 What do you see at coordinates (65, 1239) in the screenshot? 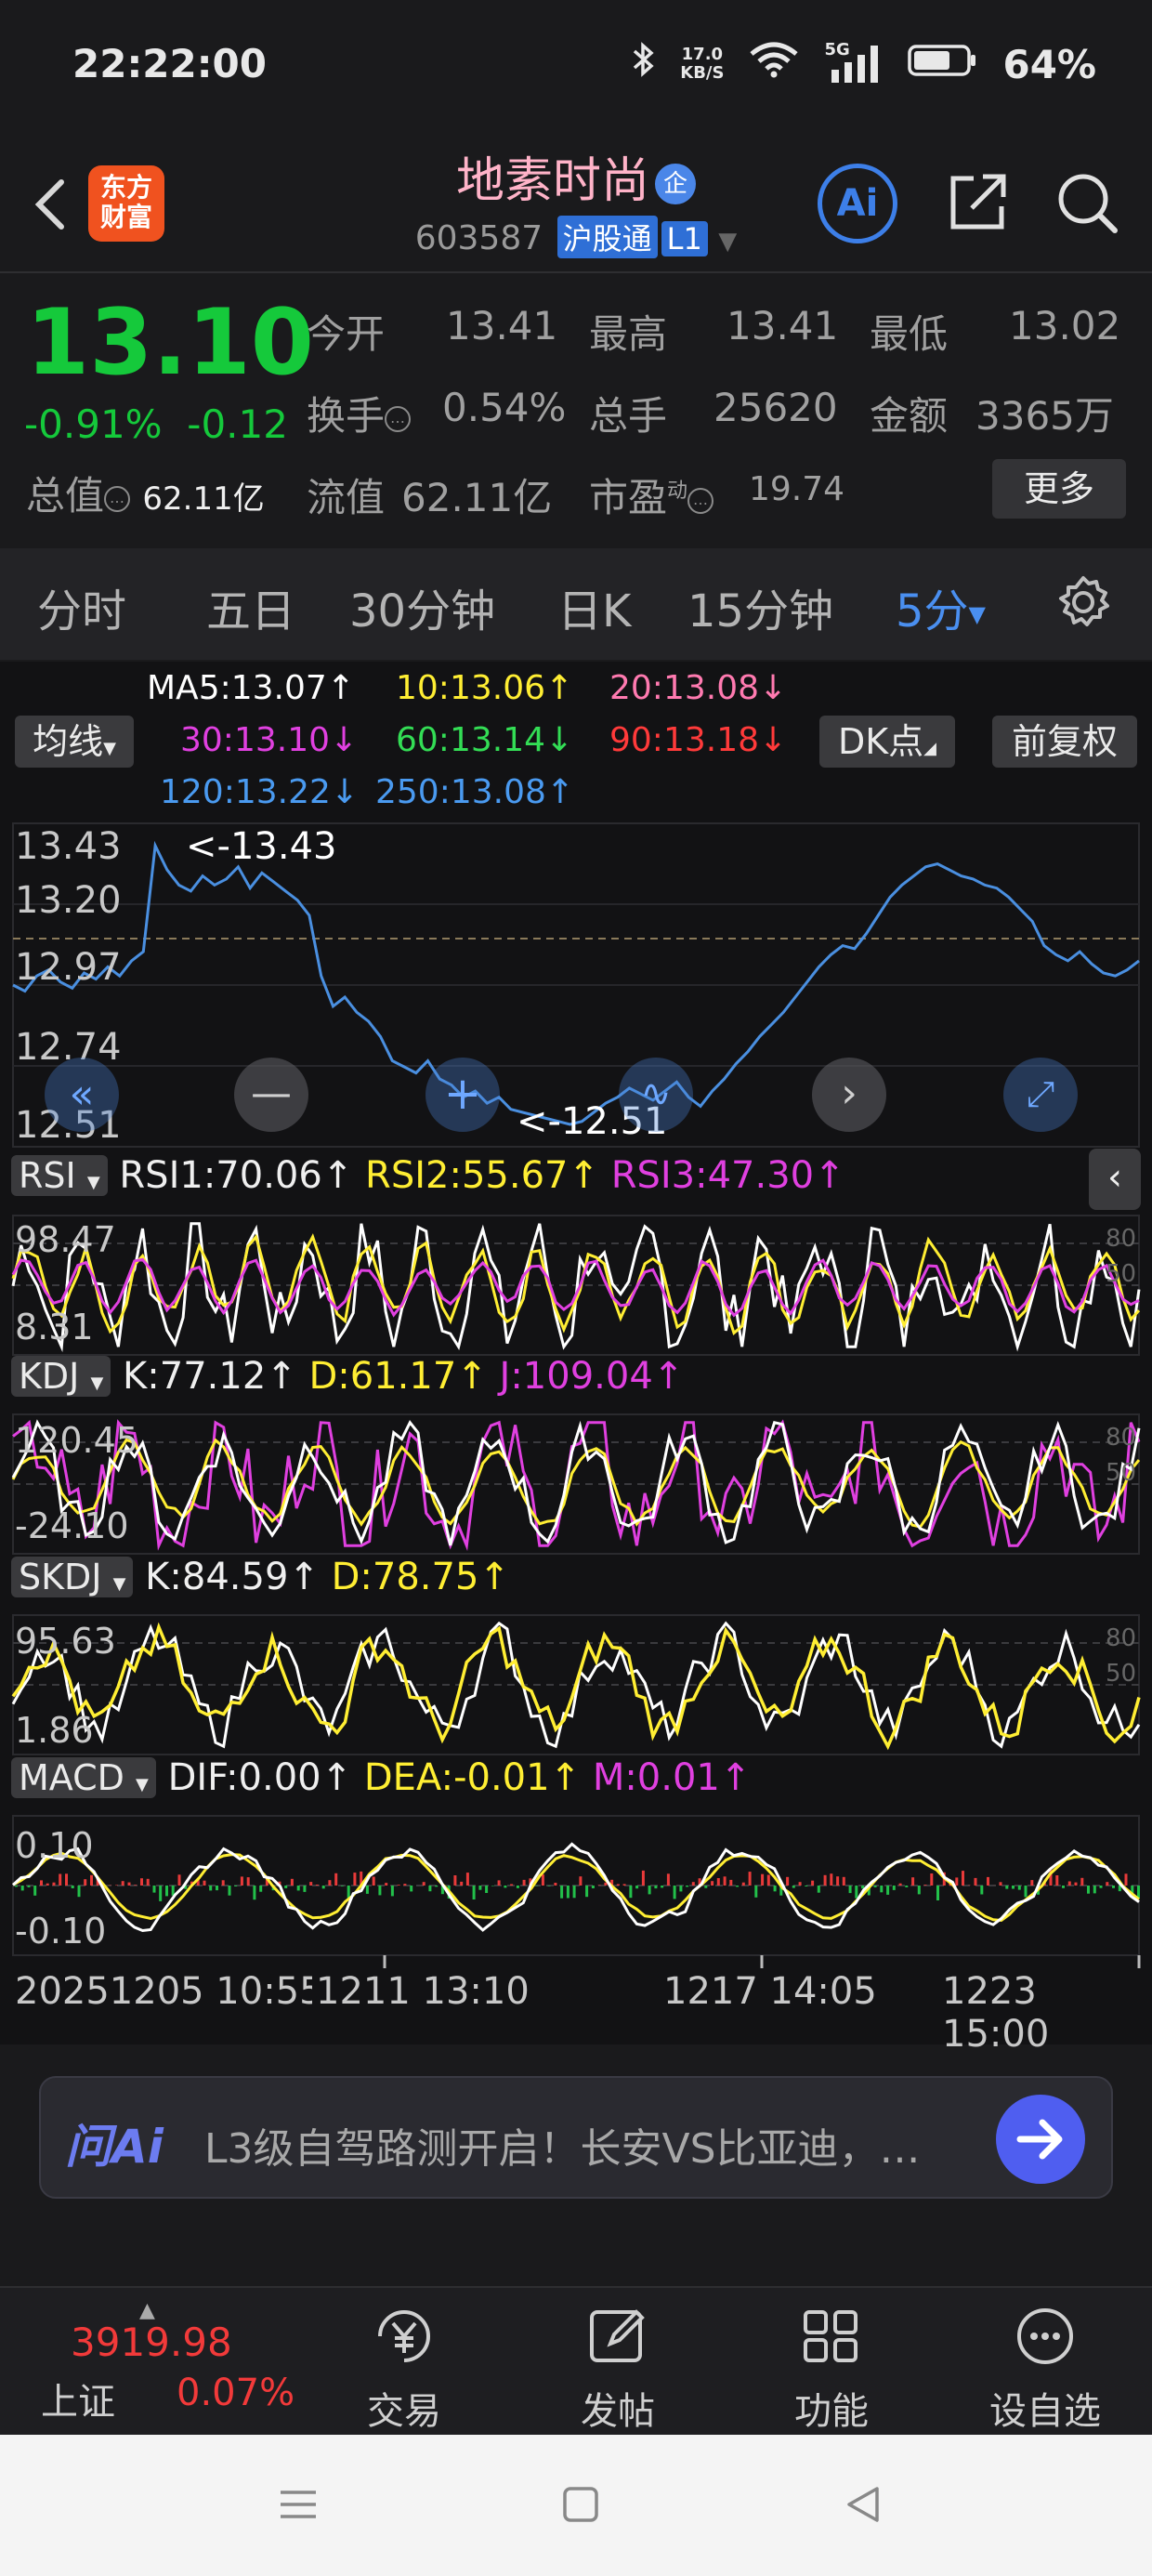
I see `rsi-top-label: 98.47` at bounding box center [65, 1239].